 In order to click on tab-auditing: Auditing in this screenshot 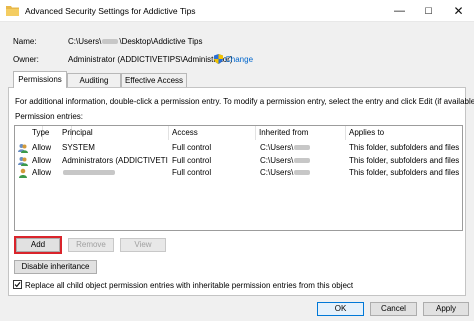, I will do `click(94, 80)`.